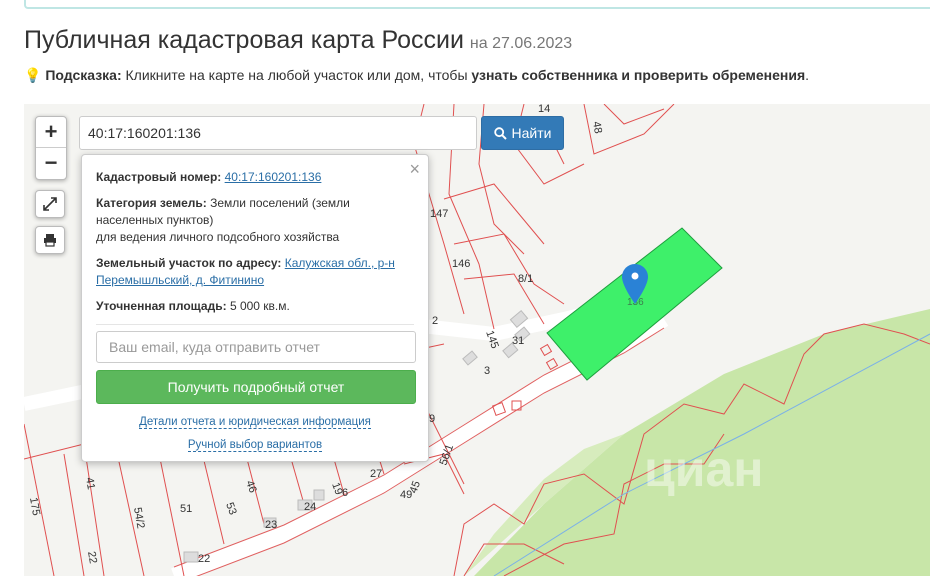  Describe the element at coordinates (256, 347) in the screenshot. I see `email-field: Ваш email, куда отправить отчет` at that location.